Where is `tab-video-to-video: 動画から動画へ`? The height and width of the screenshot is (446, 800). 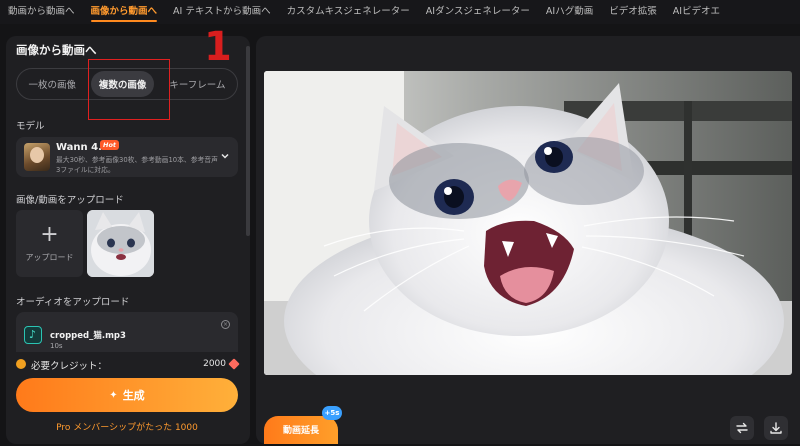 tab-video-to-video: 動画から動画へ is located at coordinates (41, 12).